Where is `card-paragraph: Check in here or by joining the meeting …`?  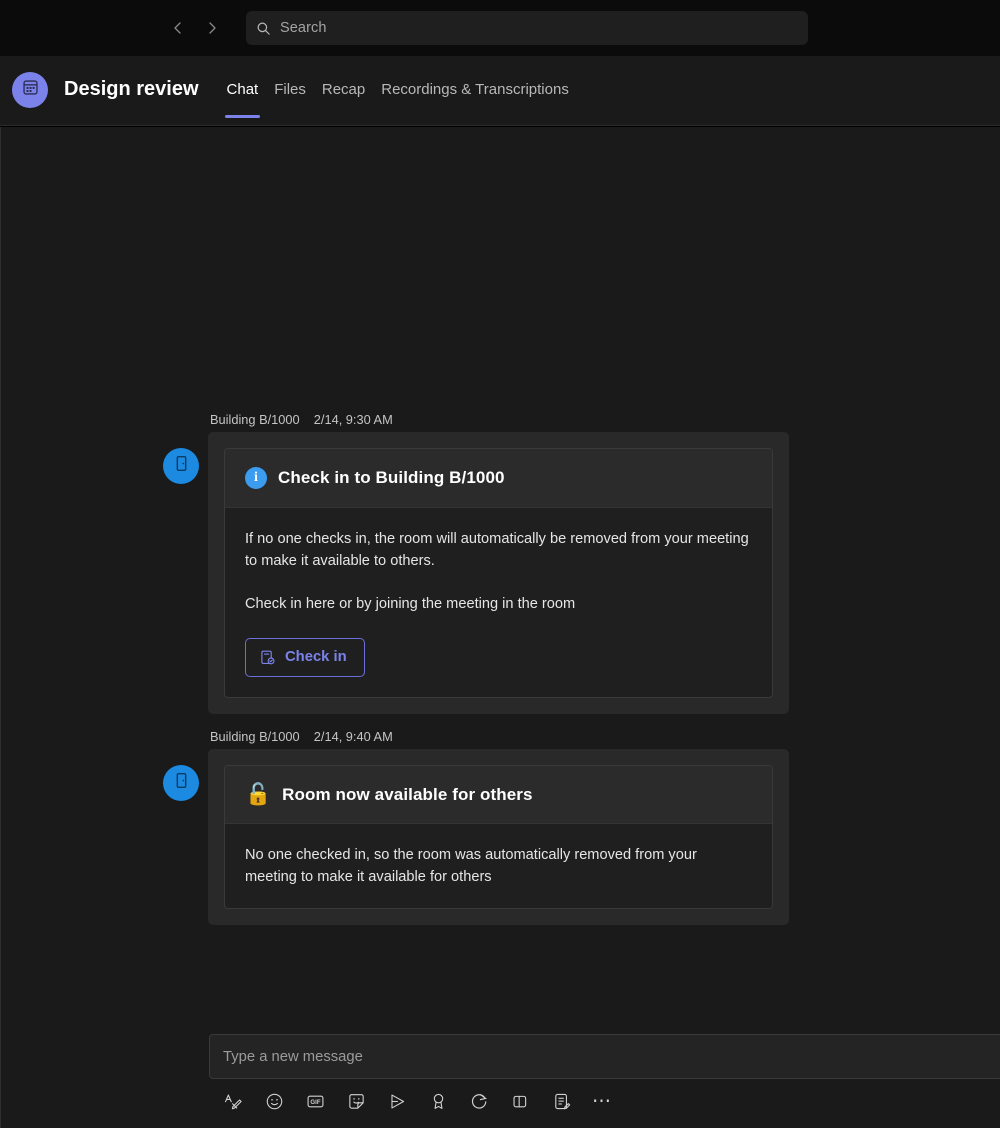
card-paragraph: Check in here or by joining the meeting … is located at coordinates (410, 604).